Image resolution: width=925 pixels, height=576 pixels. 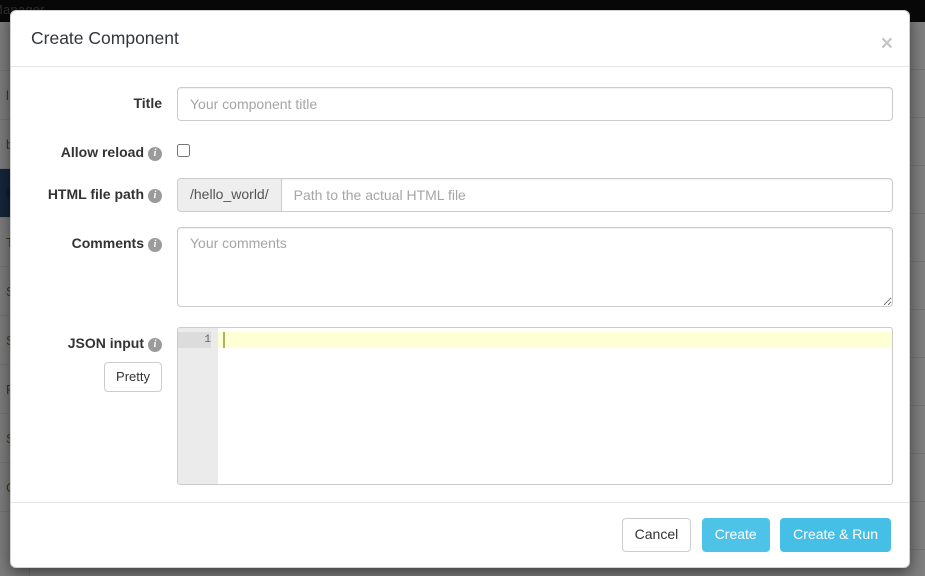 I want to click on editor-caret, so click(x=224, y=339).